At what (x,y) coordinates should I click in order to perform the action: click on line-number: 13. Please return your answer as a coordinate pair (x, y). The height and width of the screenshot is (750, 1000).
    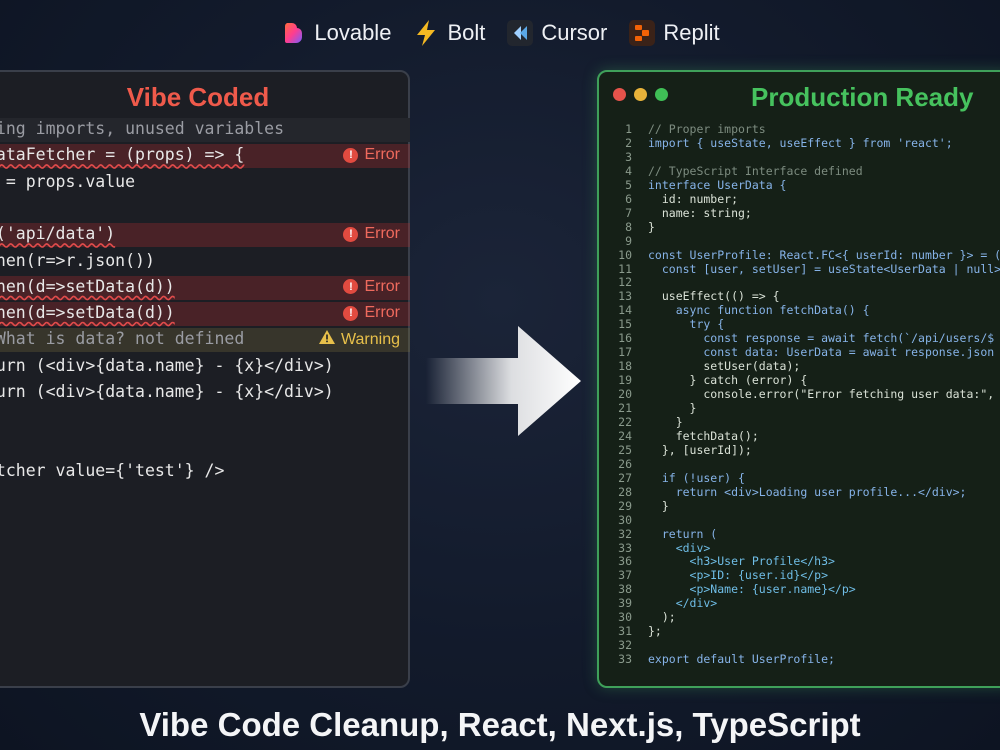
    Looking at the image, I should click on (625, 296).